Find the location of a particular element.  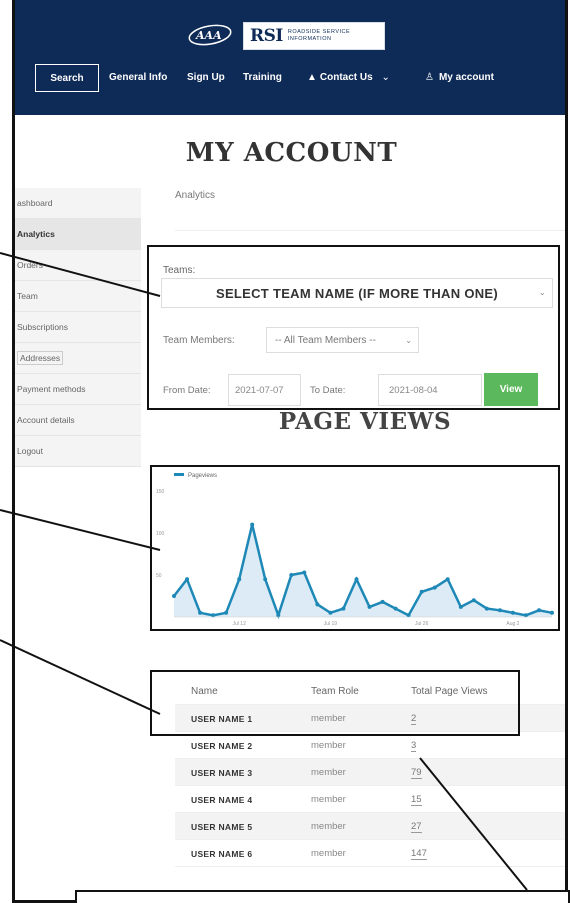

nav-sign-up: Sign Up is located at coordinates (206, 77).